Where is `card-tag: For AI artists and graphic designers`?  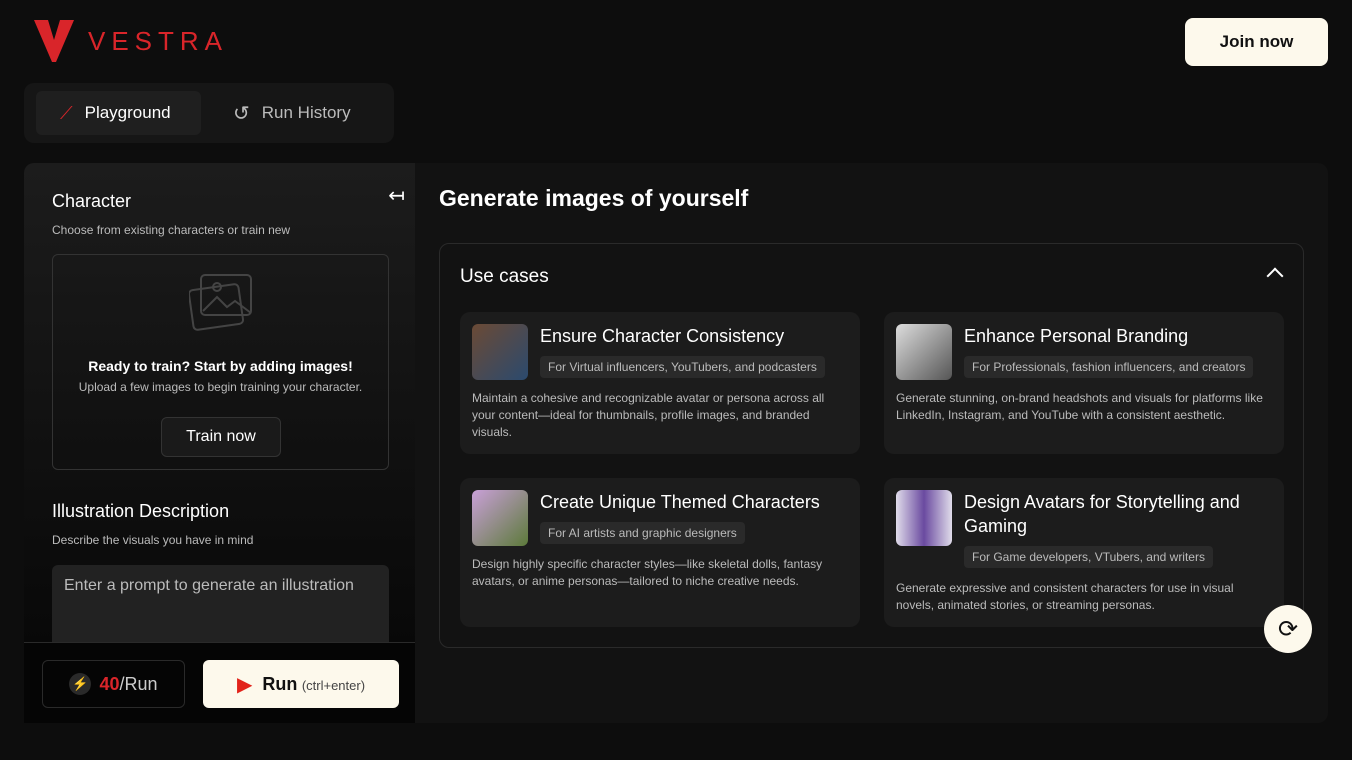 card-tag: For AI artists and graphic designers is located at coordinates (642, 533).